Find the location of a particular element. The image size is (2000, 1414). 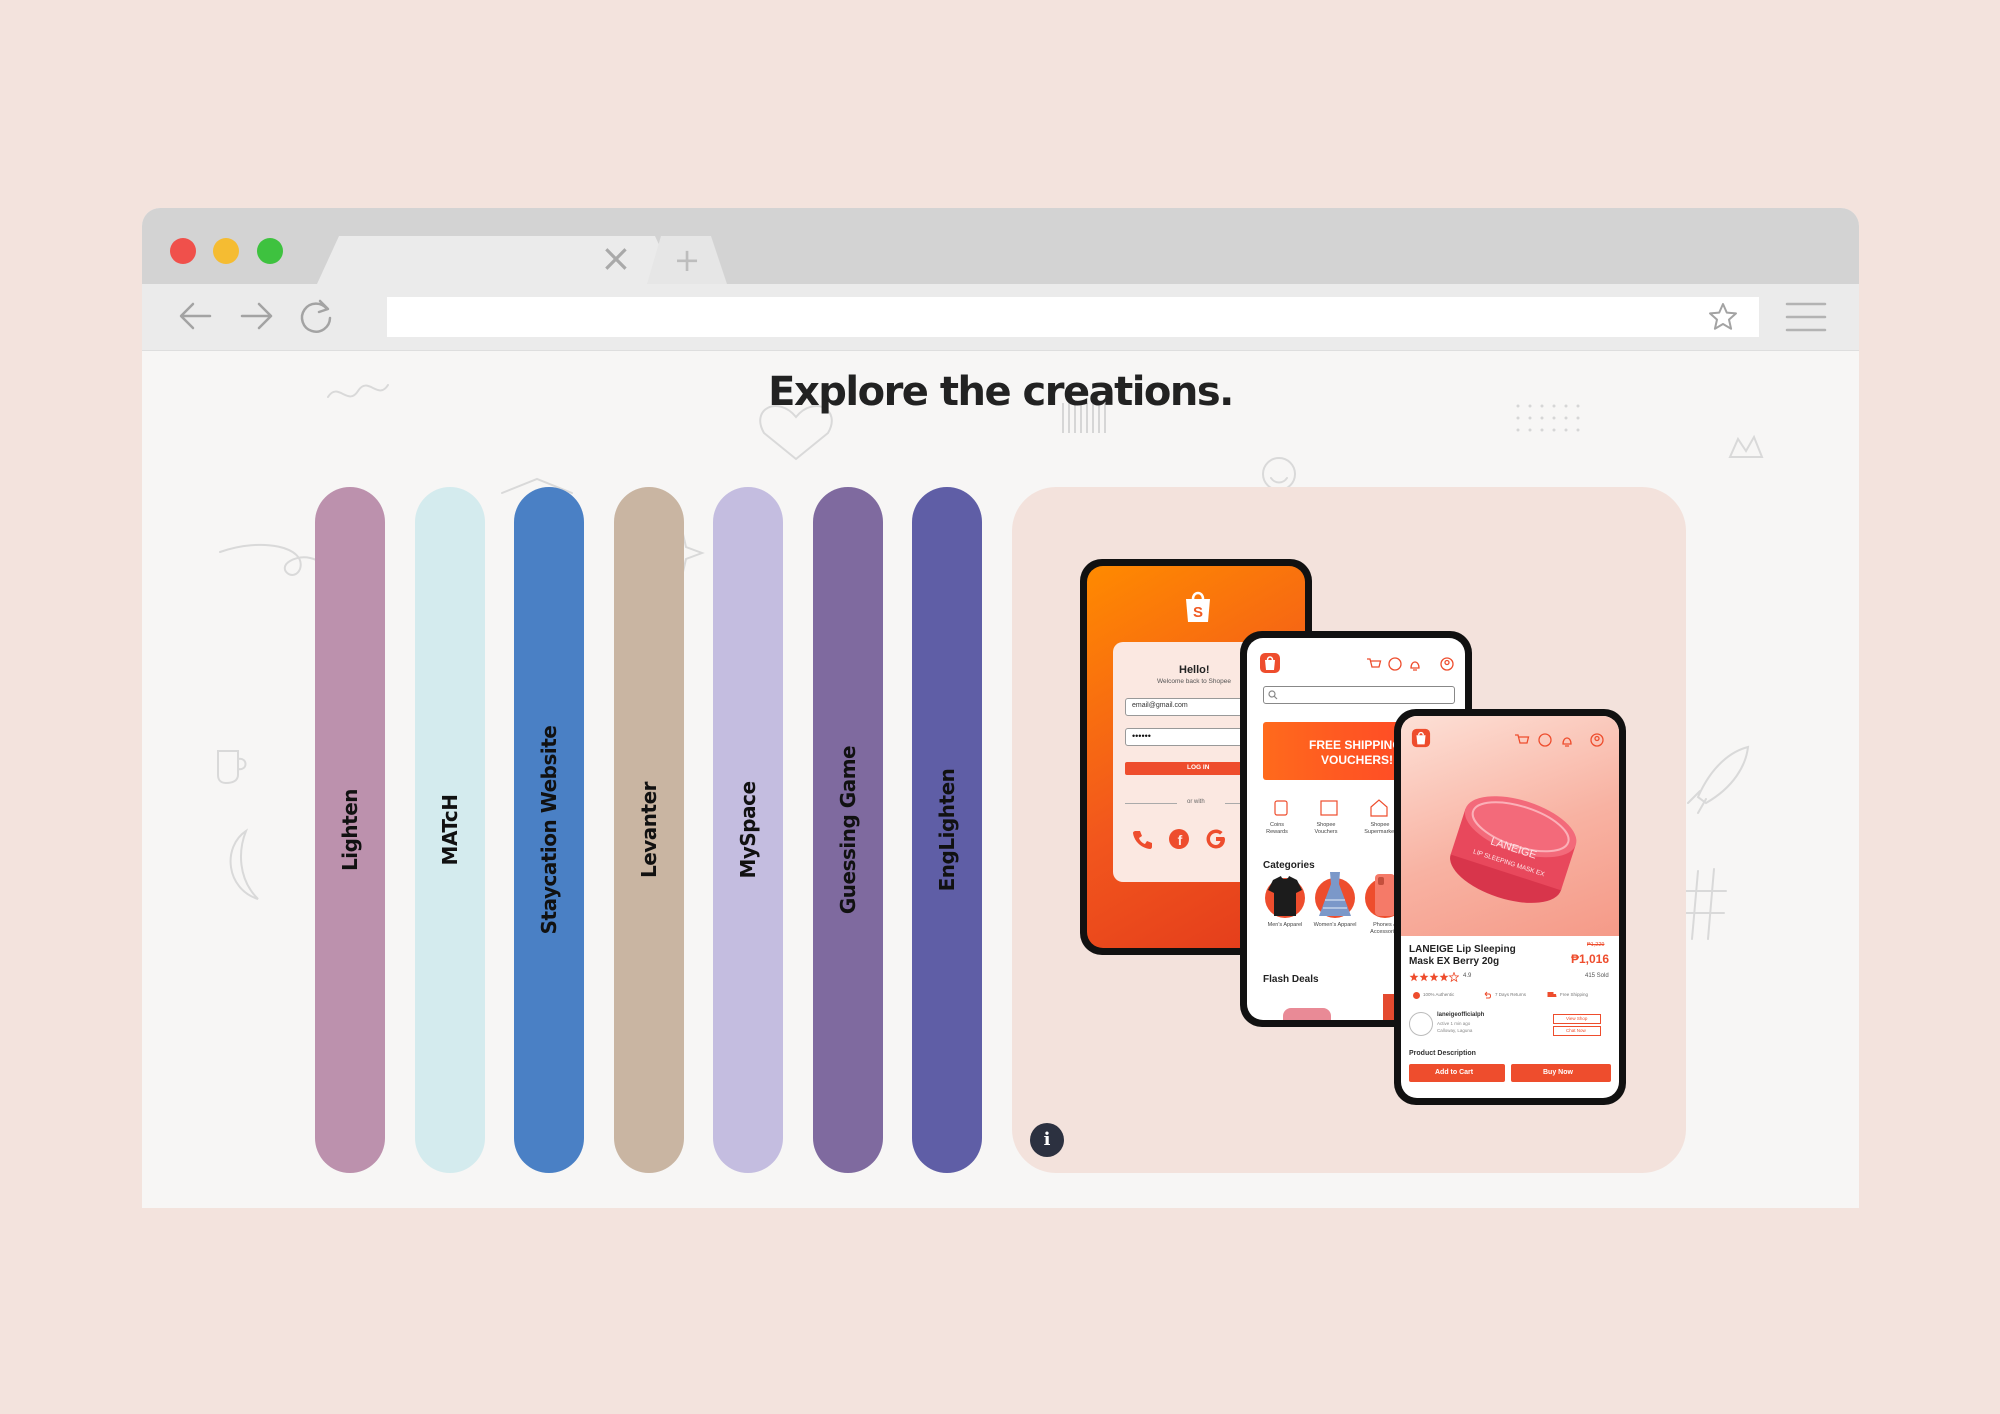

return-icon is located at coordinates (1487, 995).